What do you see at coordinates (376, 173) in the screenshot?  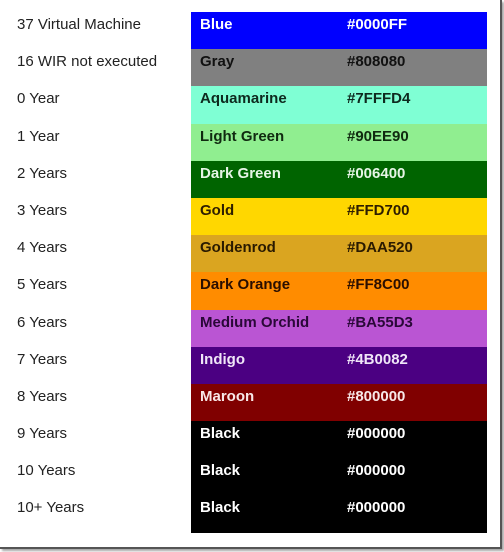 I see `color-hex: #006400` at bounding box center [376, 173].